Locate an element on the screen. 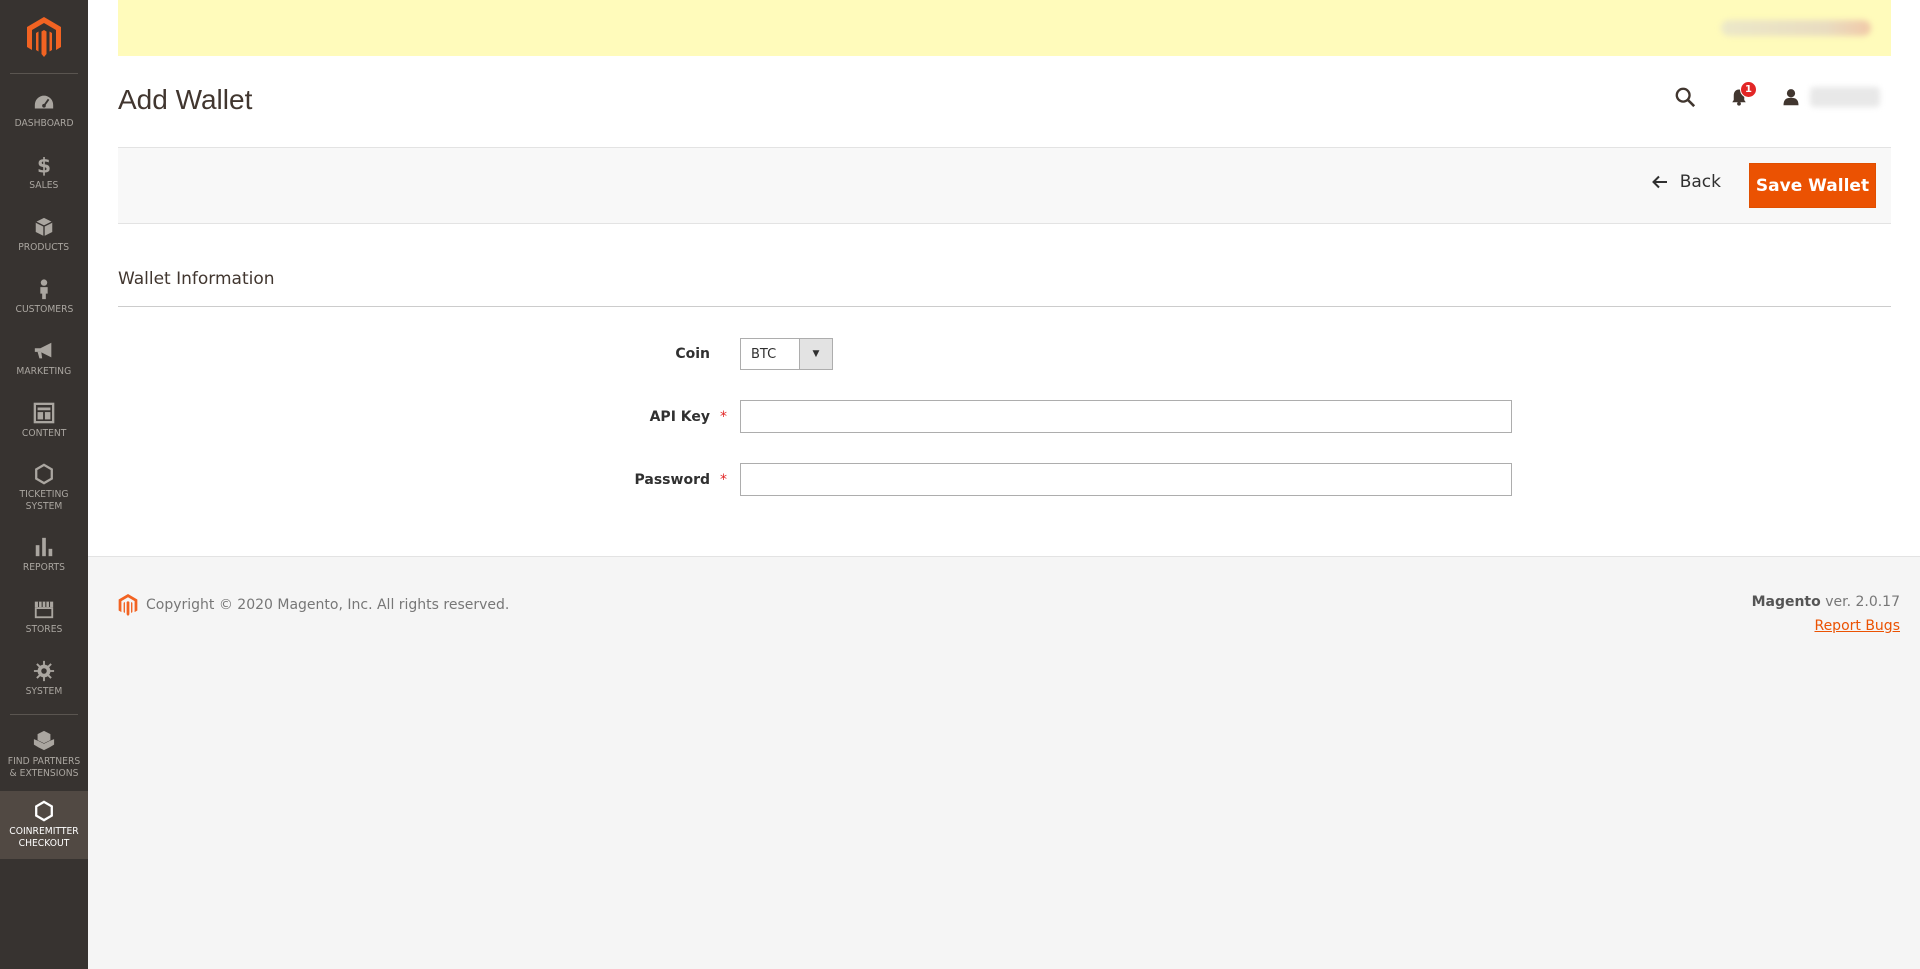 Image resolution: width=1920 pixels, height=969 pixels. admin-user-menu is located at coordinates (1831, 97).